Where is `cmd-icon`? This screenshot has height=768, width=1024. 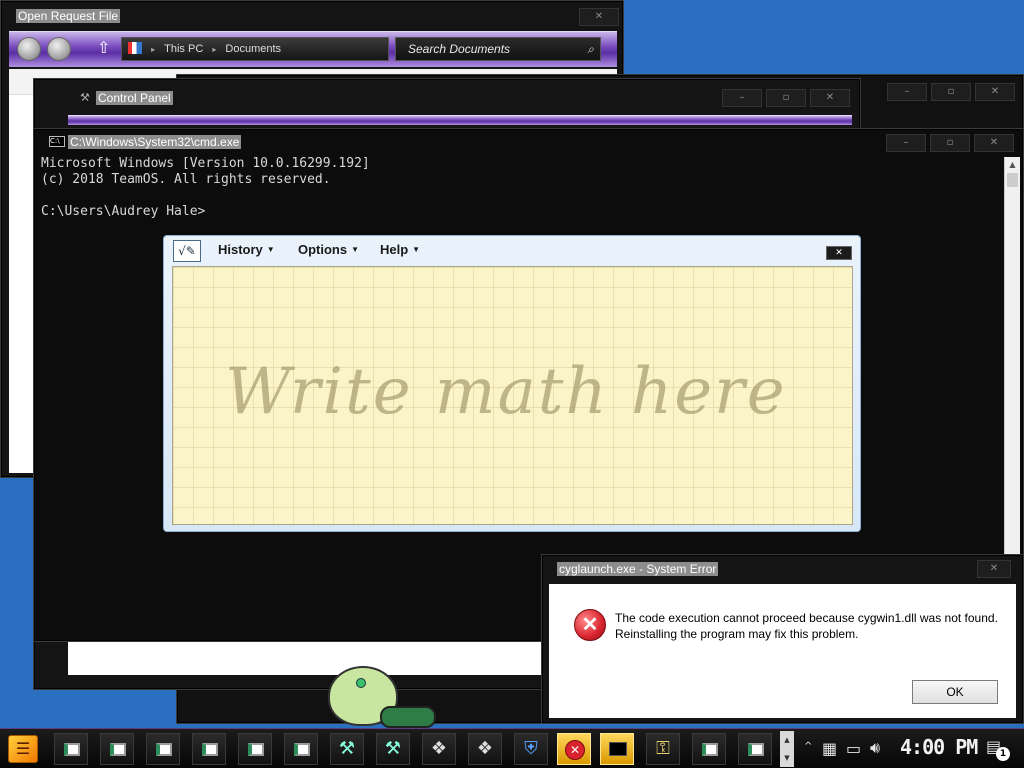
cmd-icon is located at coordinates (618, 749).